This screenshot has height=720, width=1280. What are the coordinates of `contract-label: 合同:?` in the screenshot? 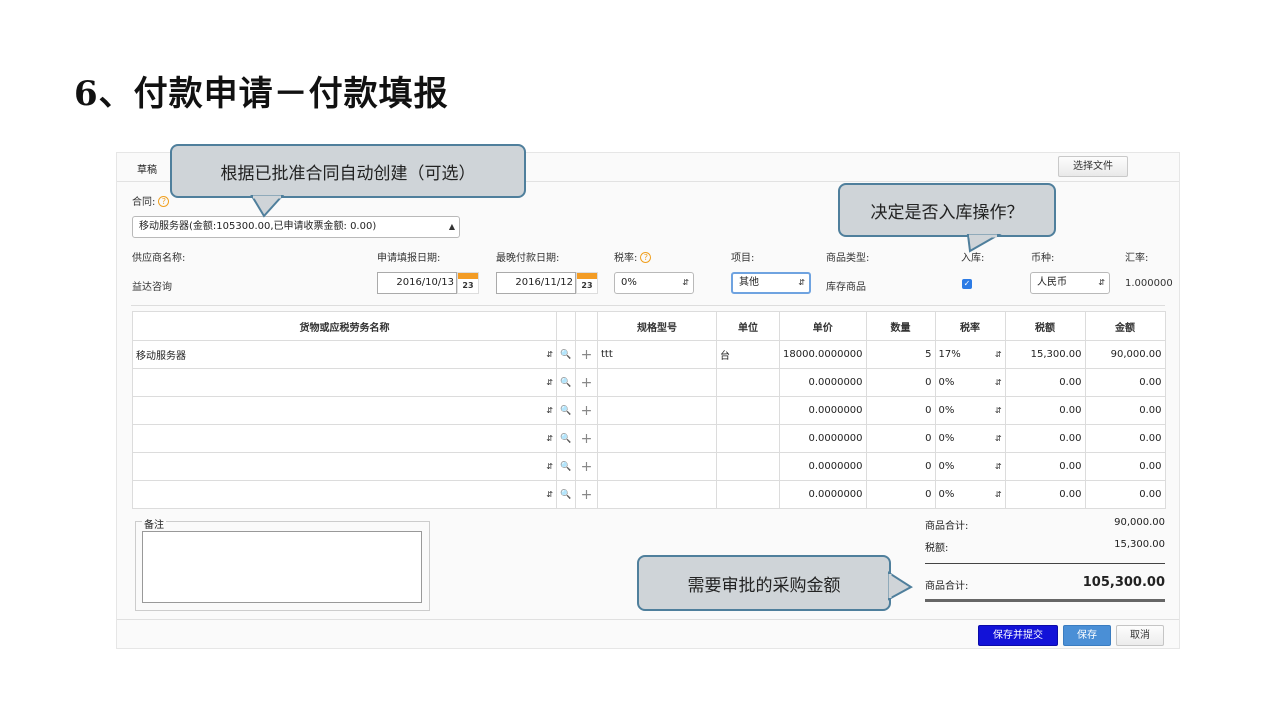 It's located at (151, 200).